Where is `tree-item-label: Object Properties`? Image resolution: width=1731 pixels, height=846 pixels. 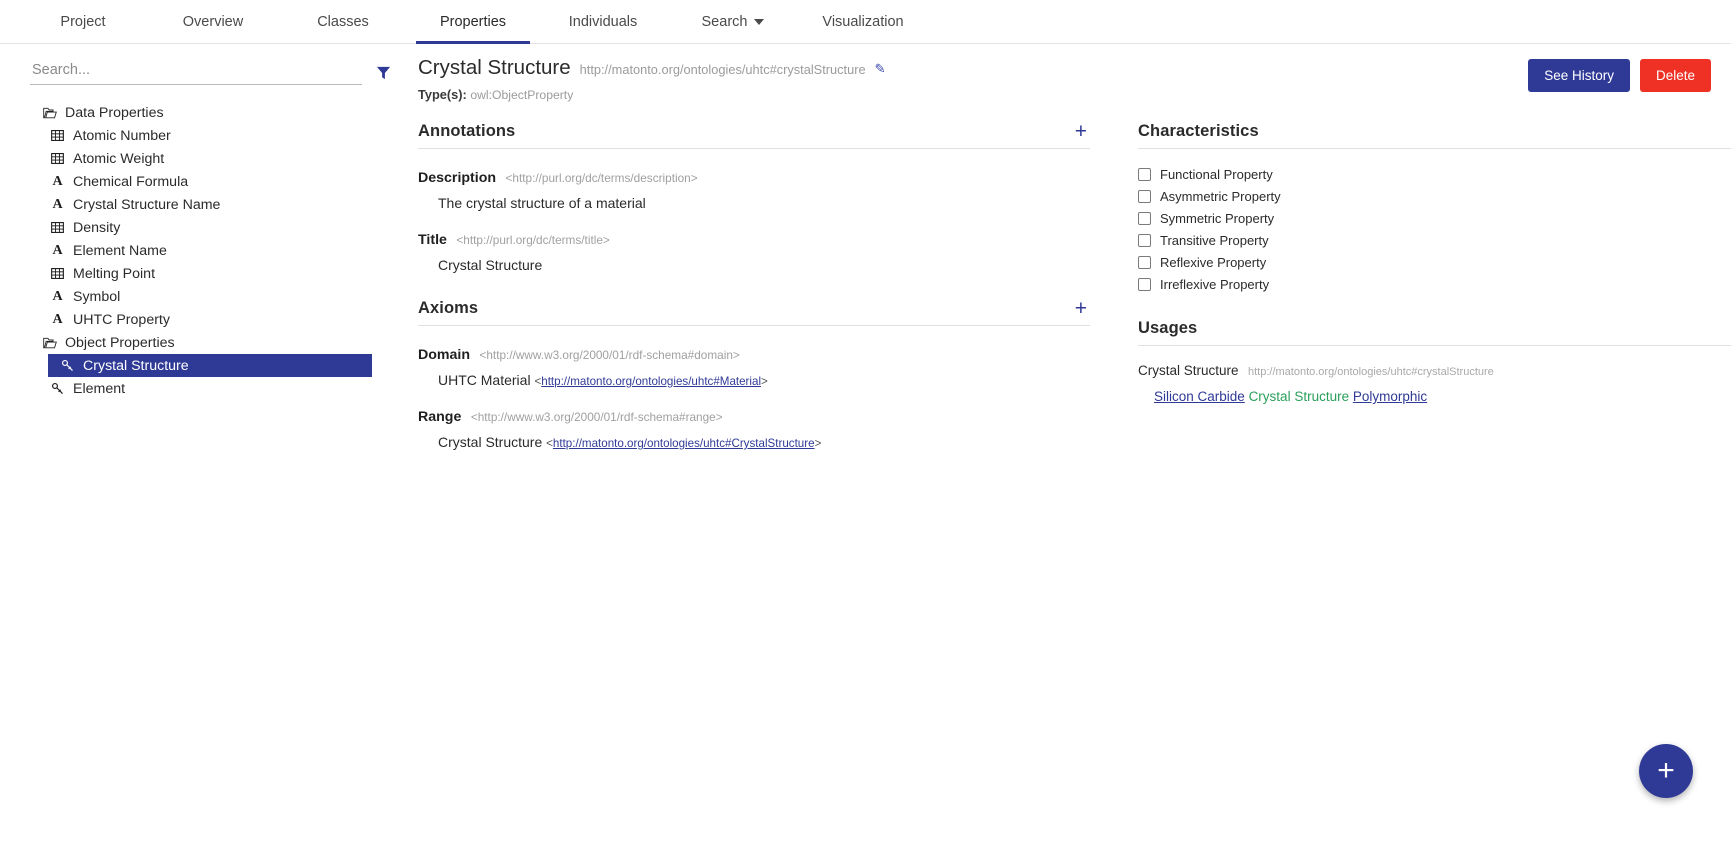 tree-item-label: Object Properties is located at coordinates (120, 342).